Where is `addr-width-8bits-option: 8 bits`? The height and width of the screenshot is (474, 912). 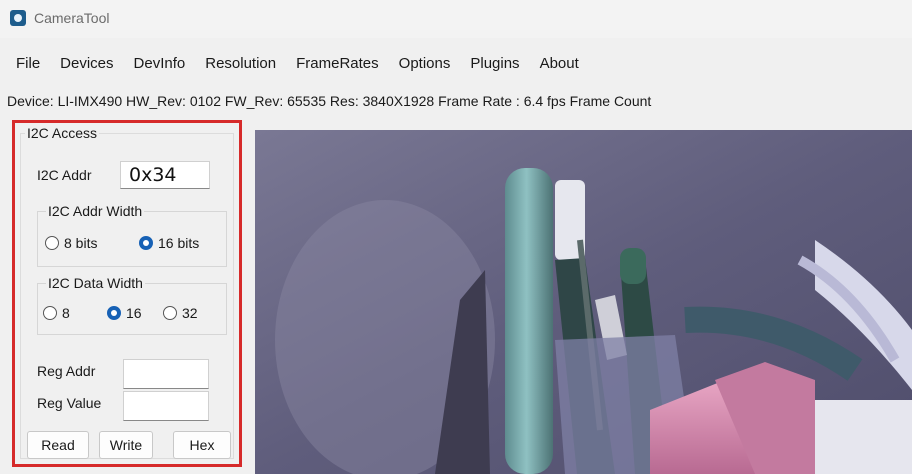
addr-width-8bits-option: 8 bits is located at coordinates (71, 243).